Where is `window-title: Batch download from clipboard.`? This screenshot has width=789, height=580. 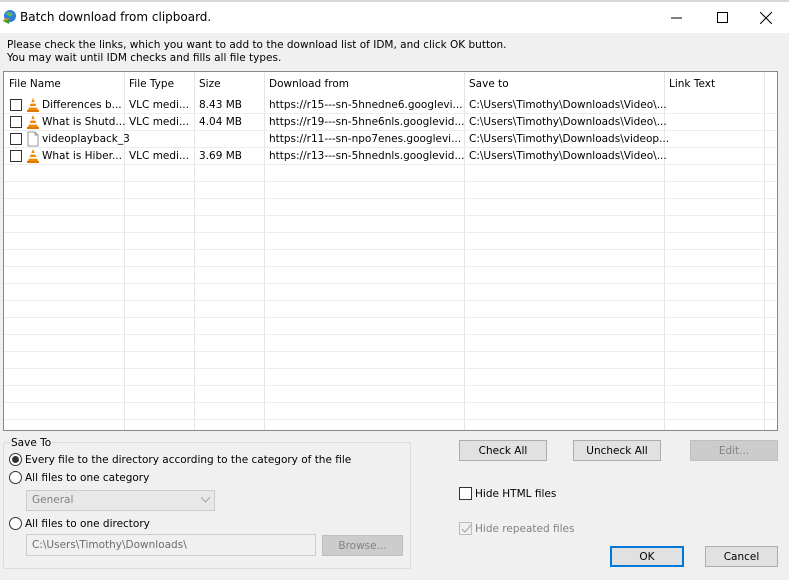
window-title: Batch download from clipboard. is located at coordinates (116, 17).